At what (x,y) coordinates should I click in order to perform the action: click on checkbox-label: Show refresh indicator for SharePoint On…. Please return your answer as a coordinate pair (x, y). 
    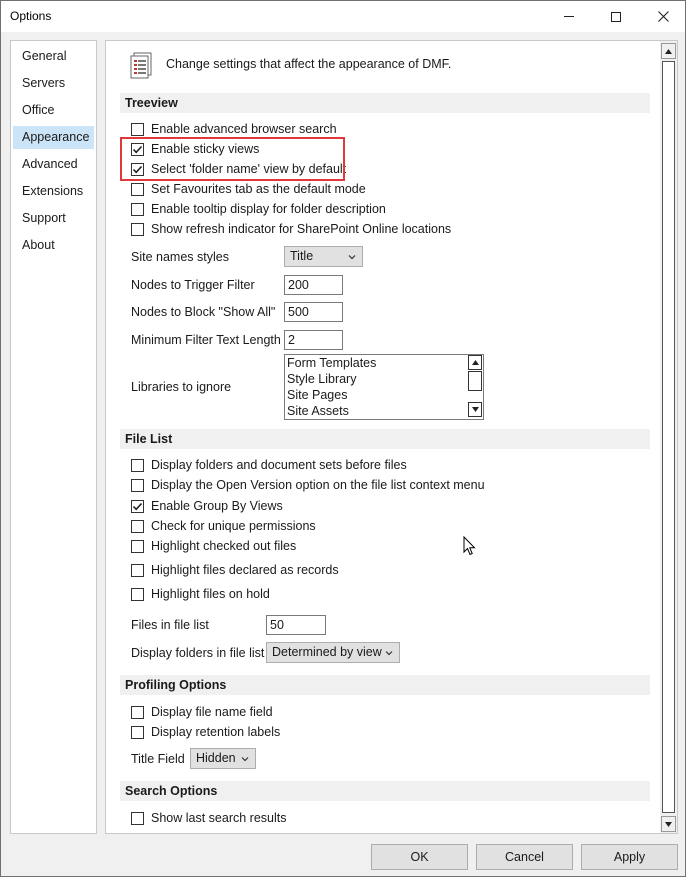
    Looking at the image, I should click on (301, 229).